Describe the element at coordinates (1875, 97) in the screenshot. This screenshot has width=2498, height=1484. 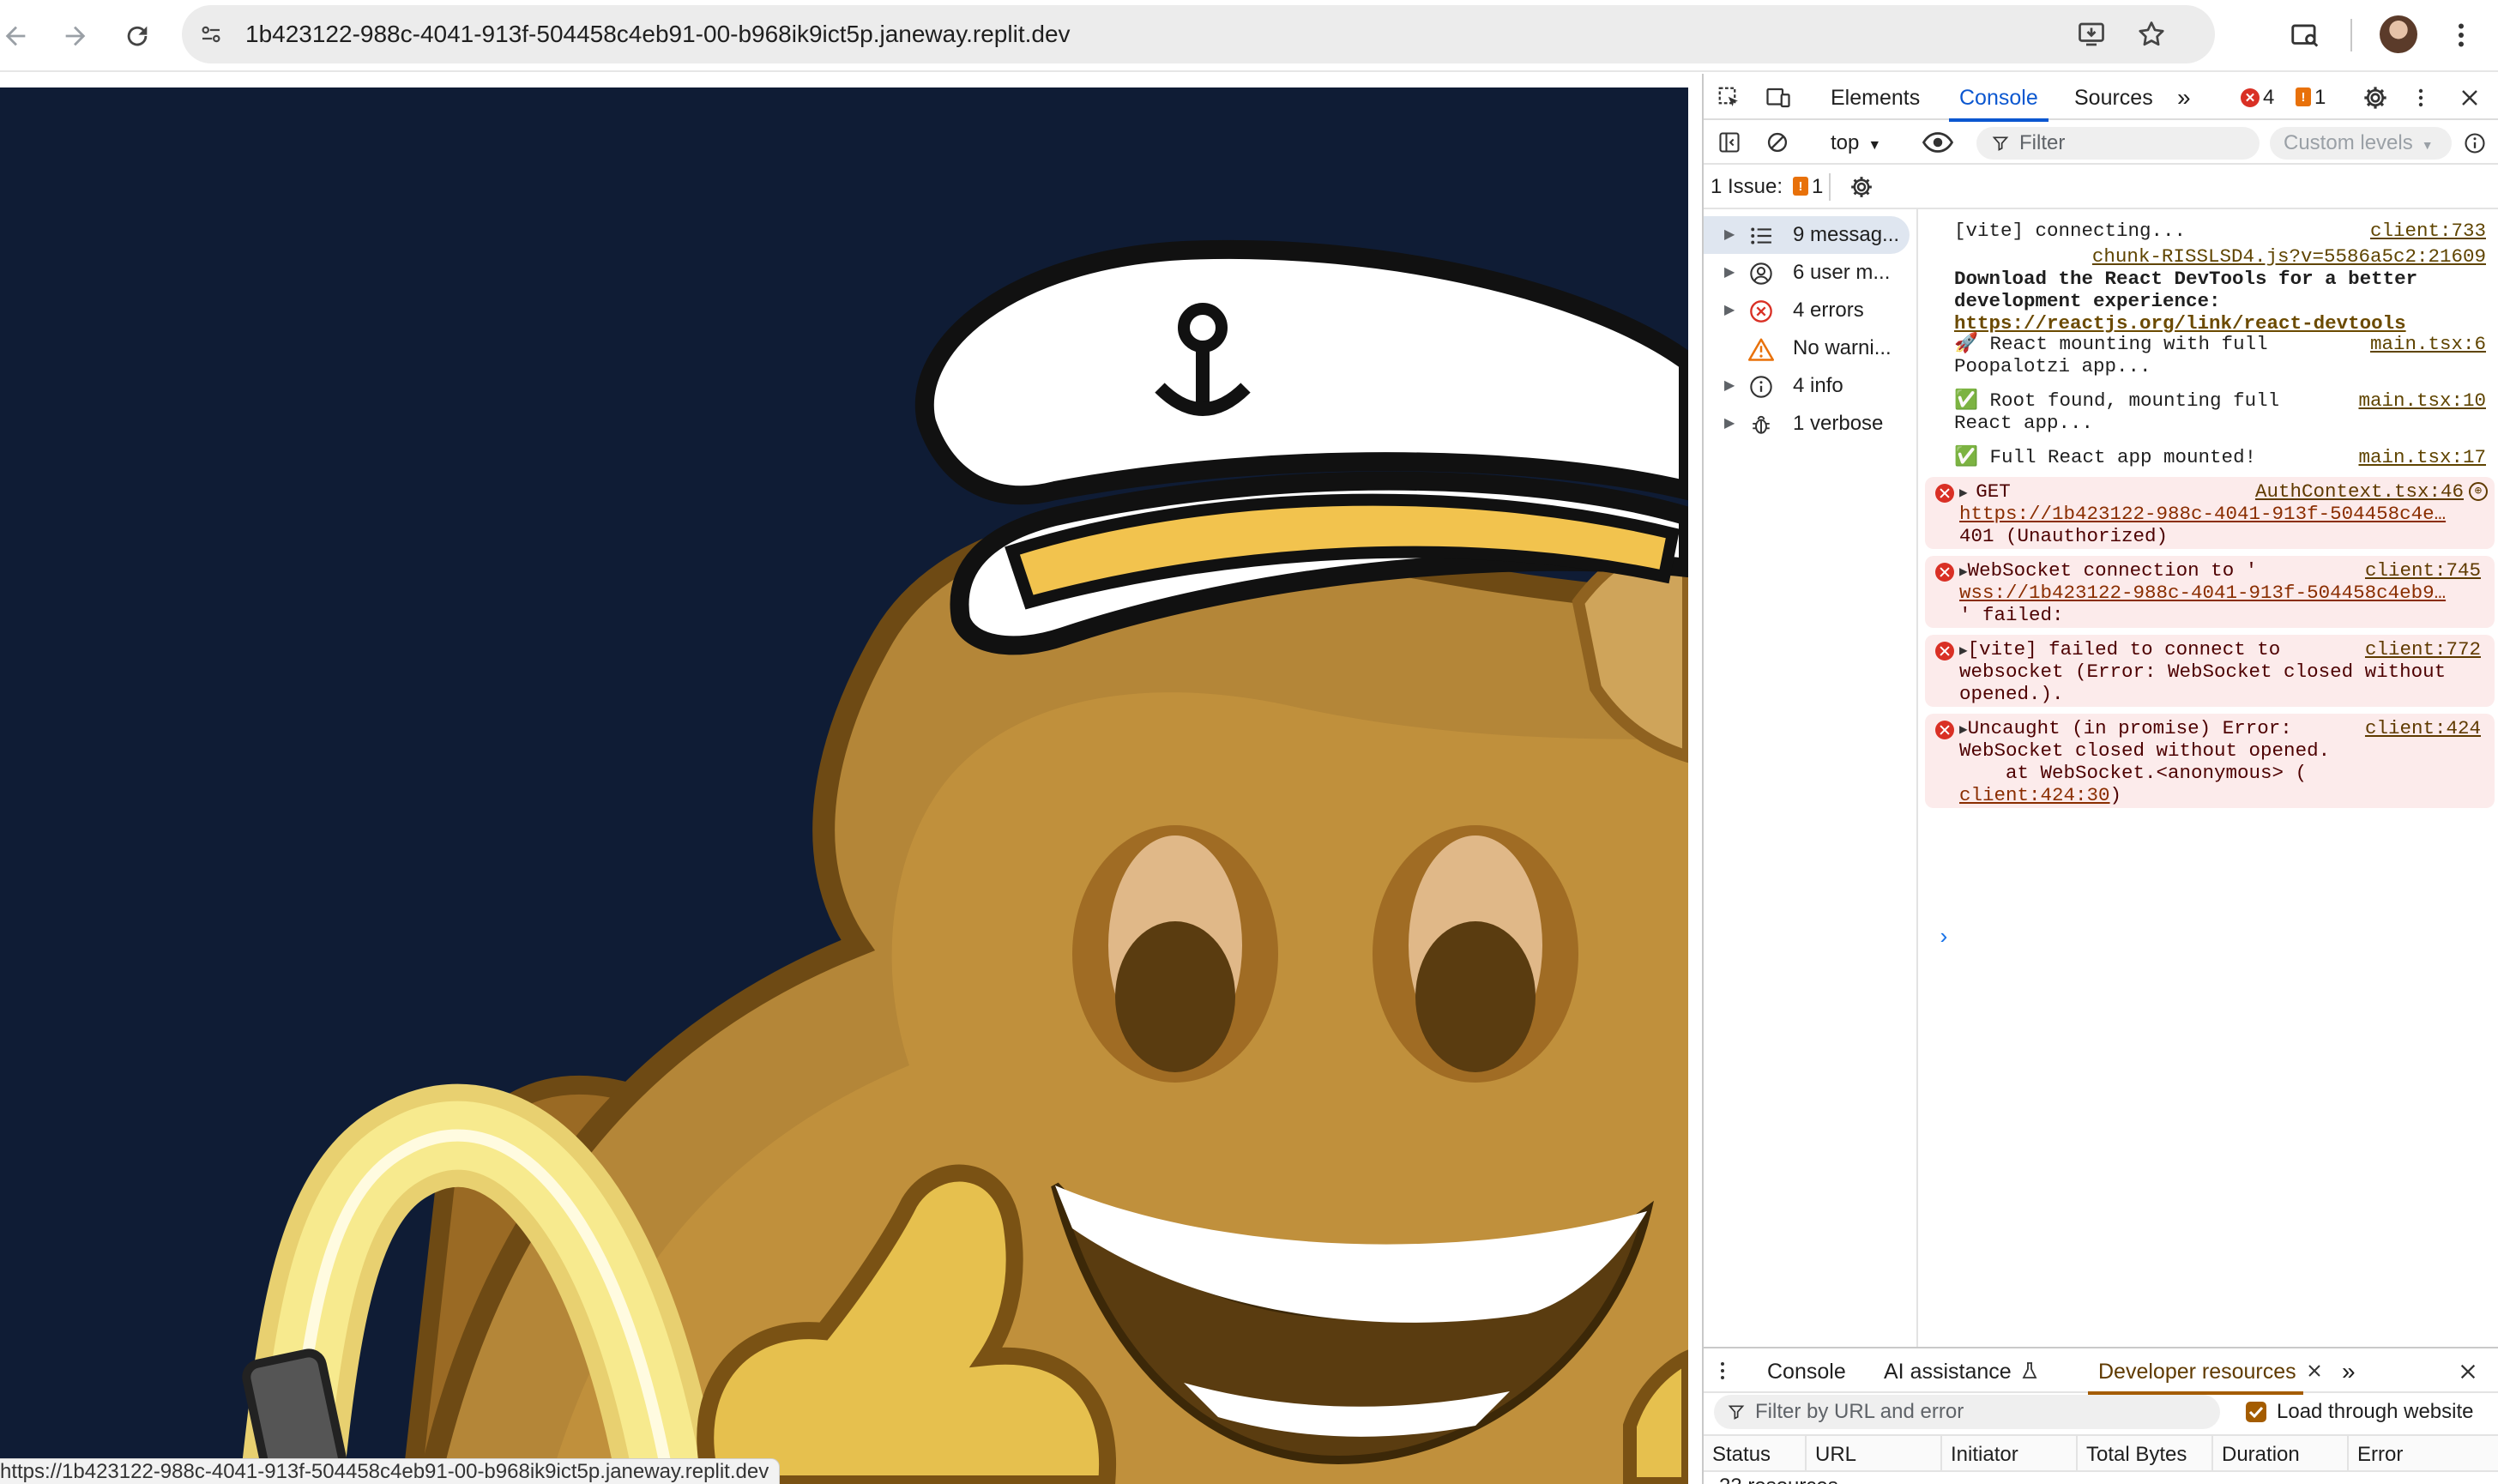
I see `tab-elements: Elements` at that location.